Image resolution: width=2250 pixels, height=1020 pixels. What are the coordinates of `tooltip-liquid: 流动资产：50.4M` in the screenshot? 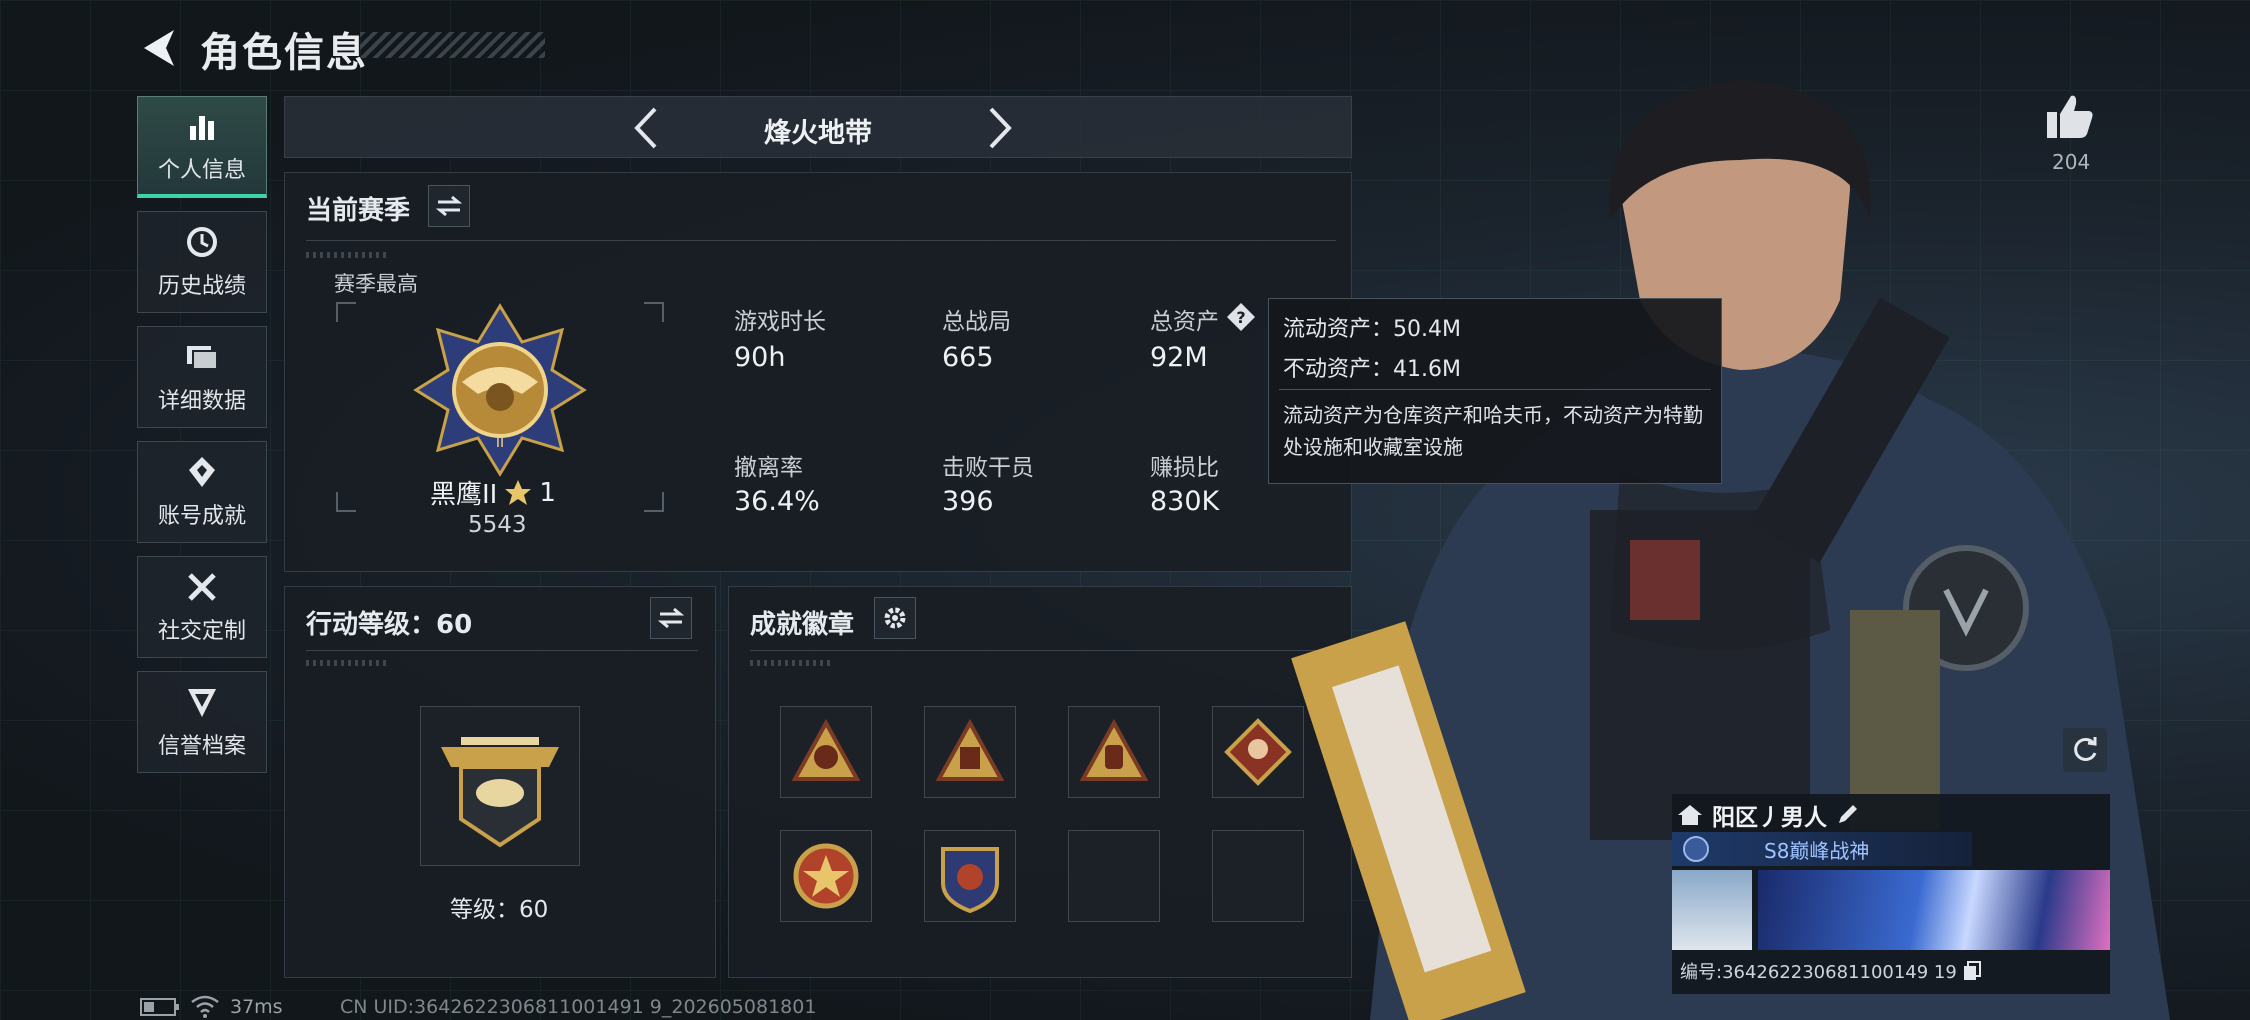 It's located at (1372, 329).